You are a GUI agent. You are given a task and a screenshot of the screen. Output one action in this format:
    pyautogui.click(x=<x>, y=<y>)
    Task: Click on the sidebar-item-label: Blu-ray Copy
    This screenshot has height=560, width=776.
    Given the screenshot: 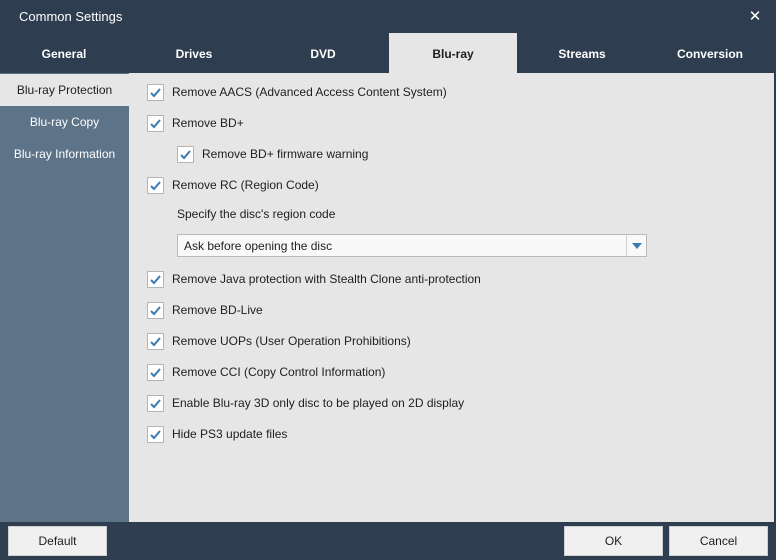 What is the action you would take?
    pyautogui.click(x=64, y=122)
    